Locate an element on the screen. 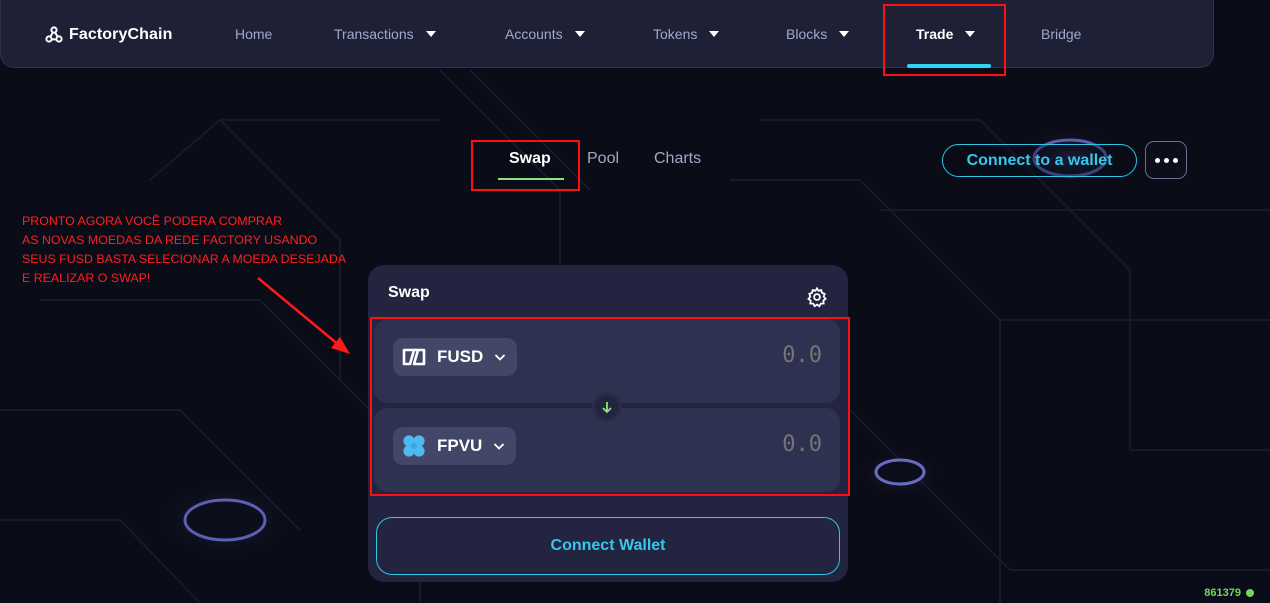 The image size is (1270, 603). nav-accounts-label: Accounts is located at coordinates (534, 34).